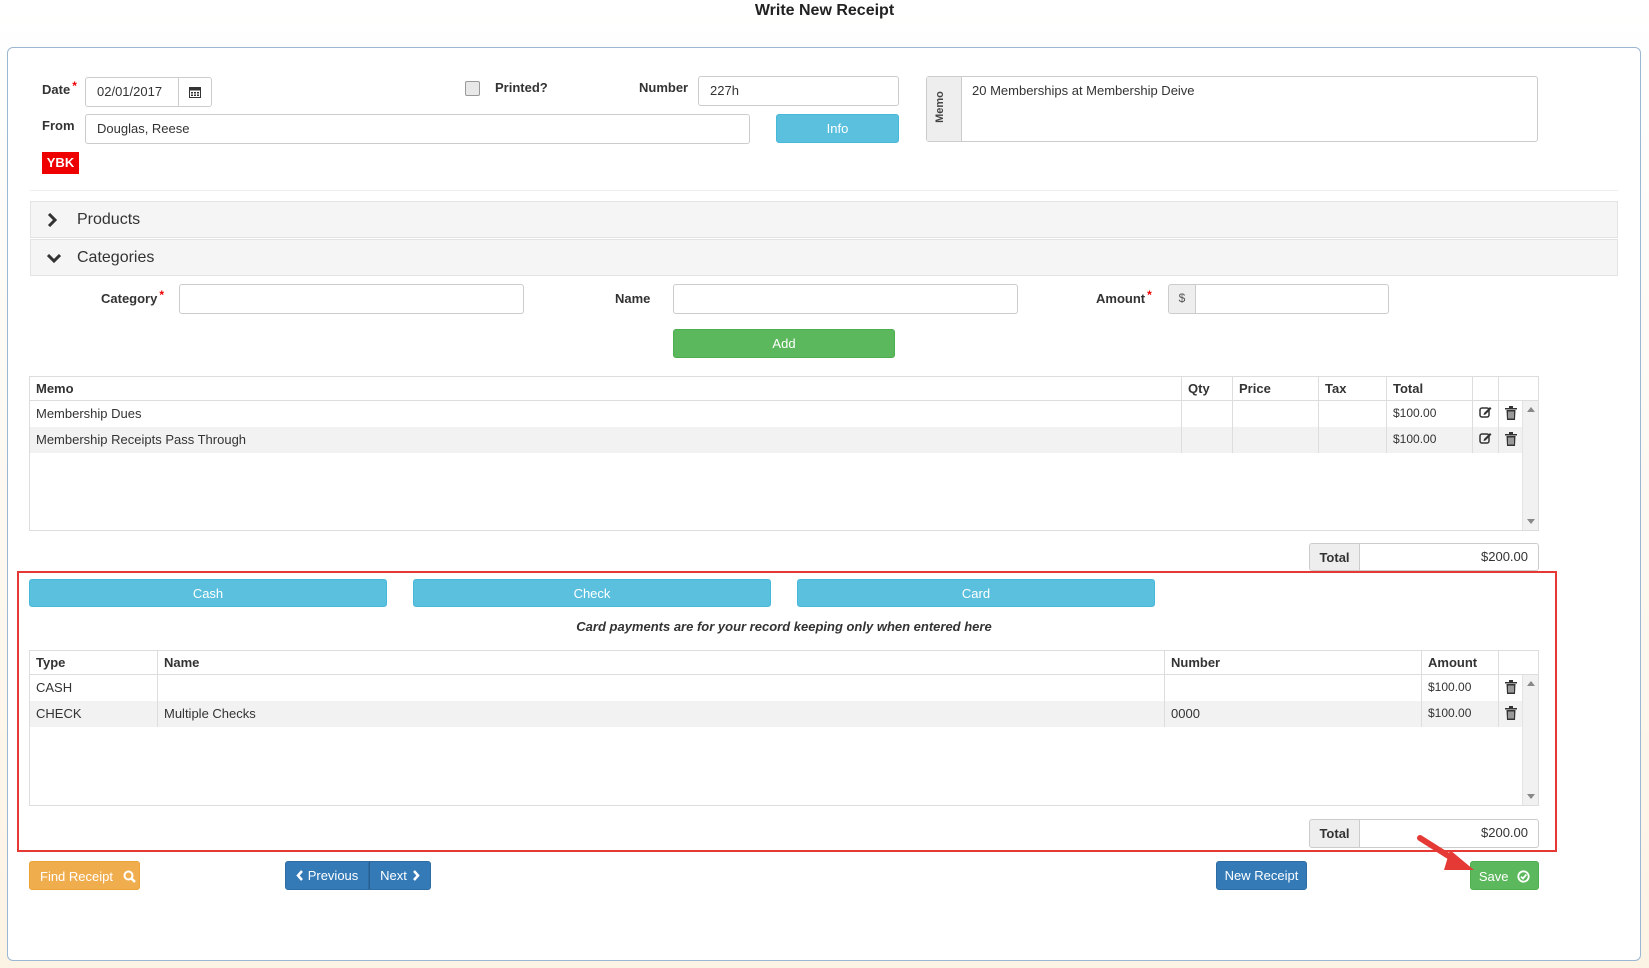 This screenshot has width=1649, height=968. What do you see at coordinates (661, 688) in the screenshot?
I see `cell-name` at bounding box center [661, 688].